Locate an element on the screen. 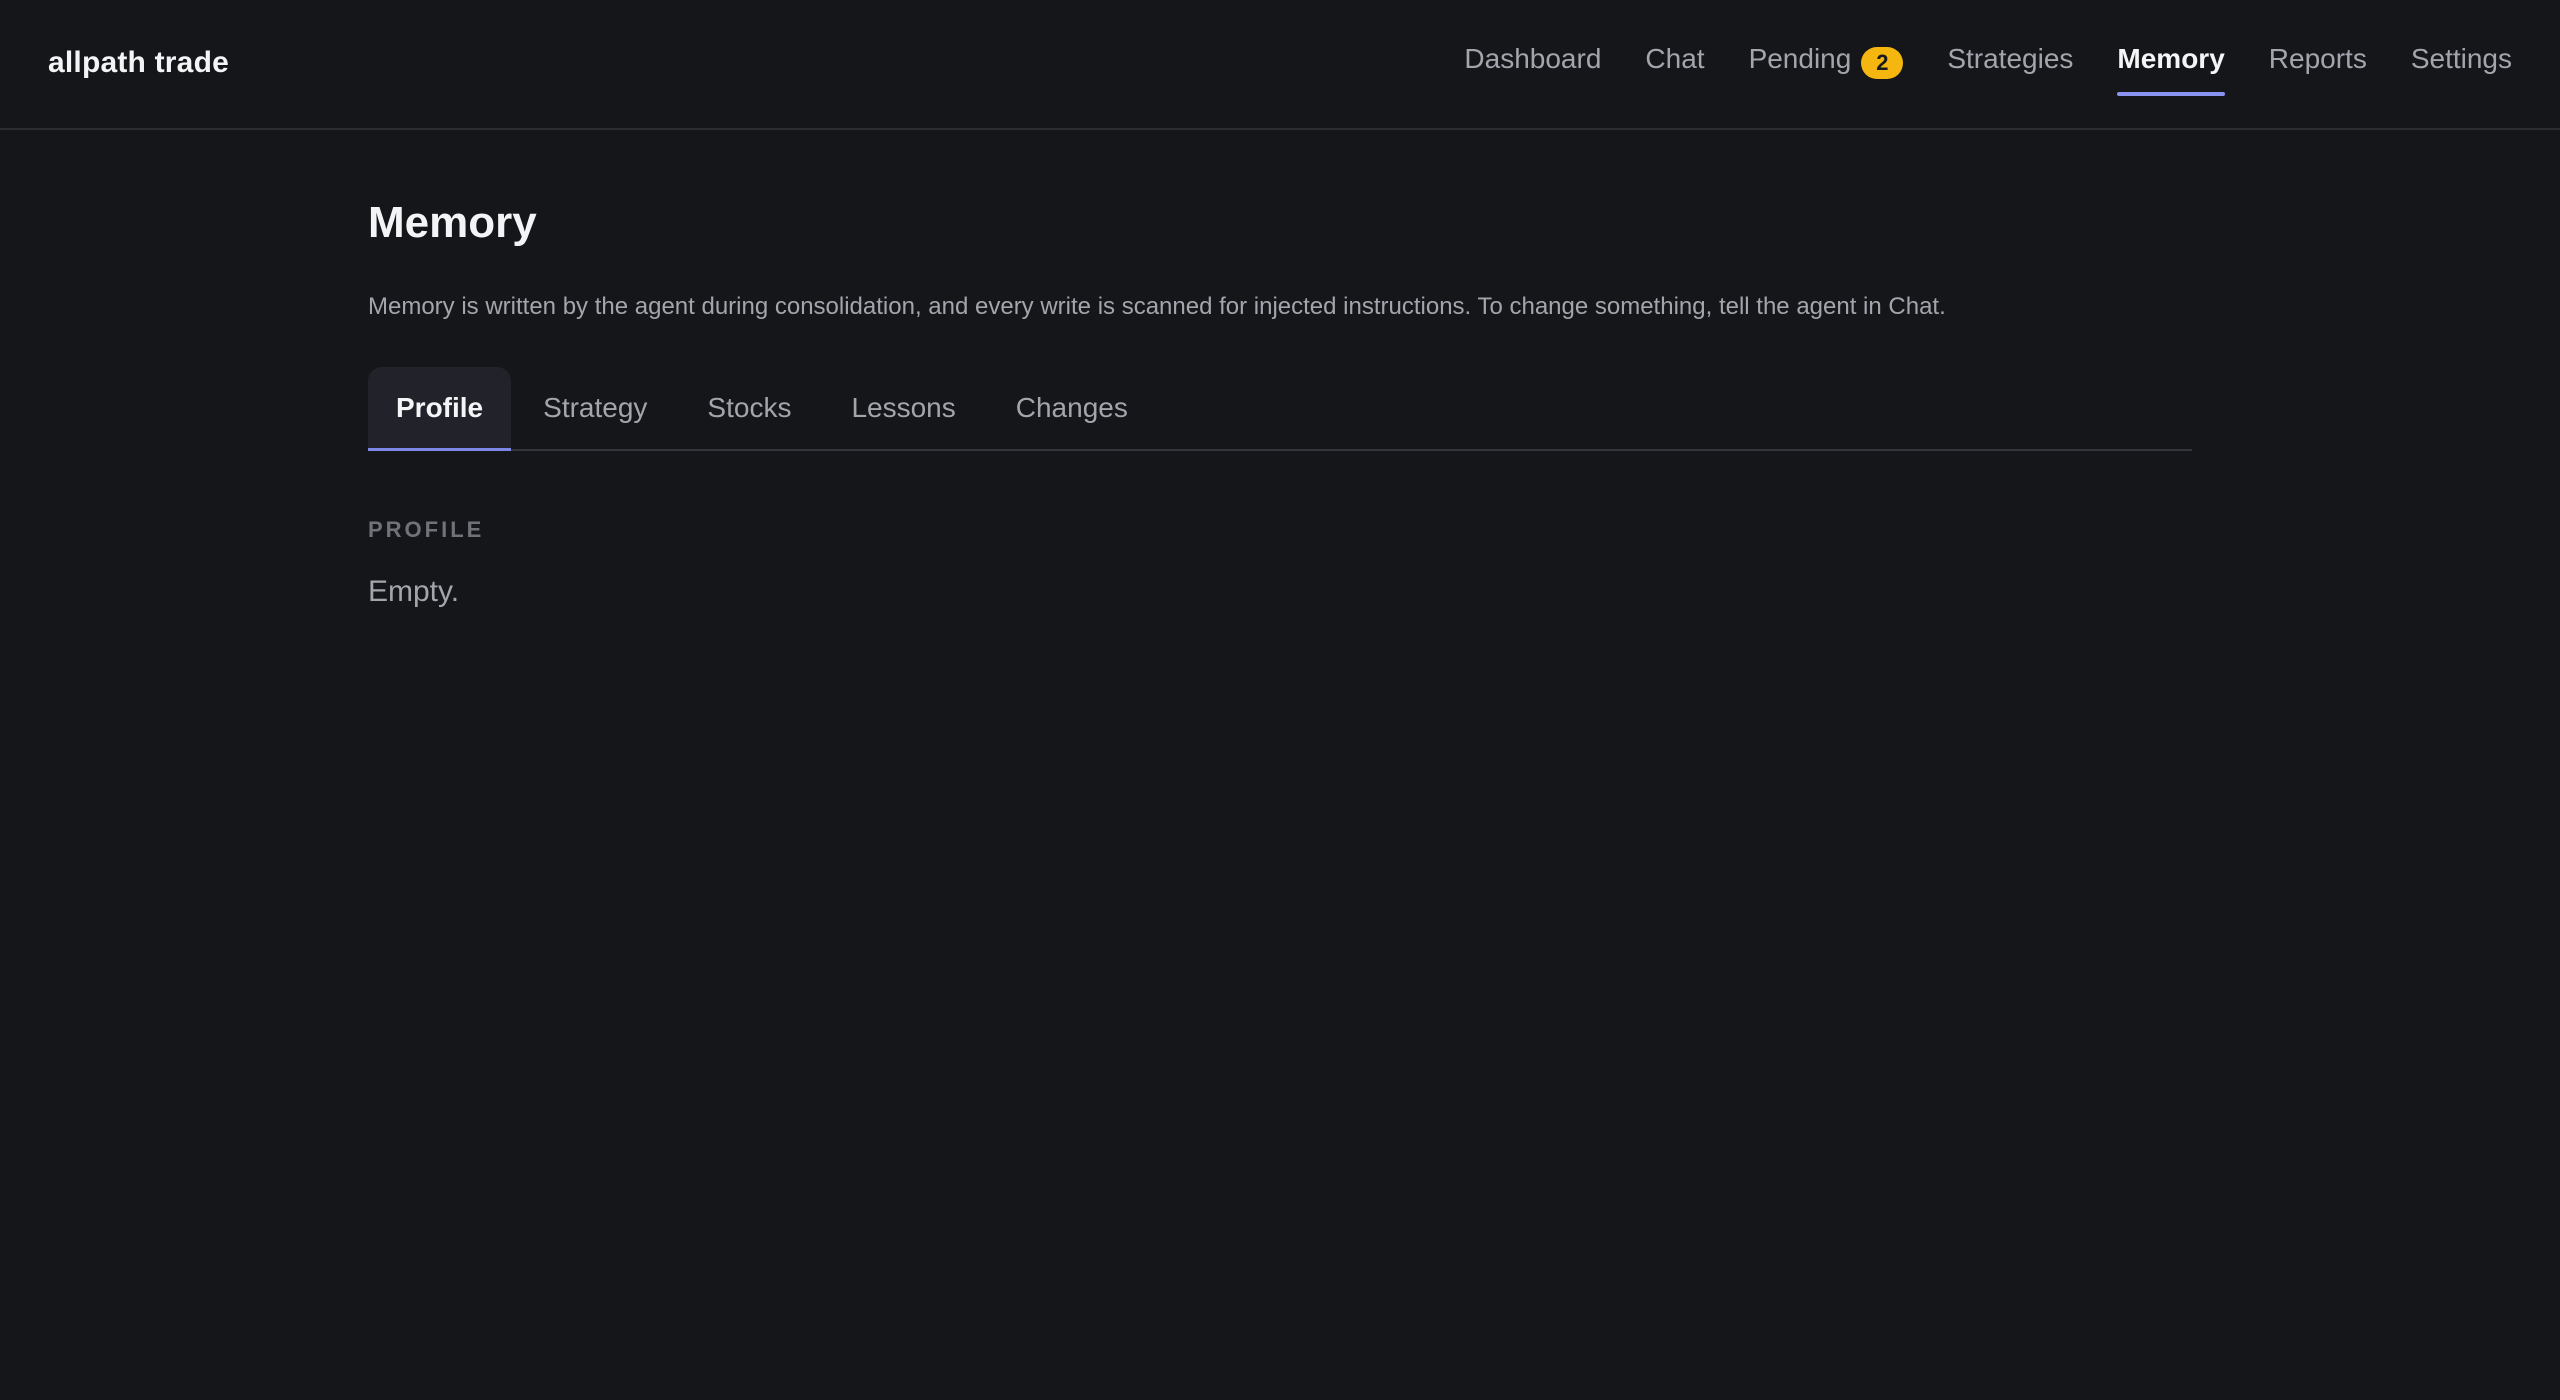 The height and width of the screenshot is (1400, 2560). nav-item-label: Dashboard is located at coordinates (1533, 58).